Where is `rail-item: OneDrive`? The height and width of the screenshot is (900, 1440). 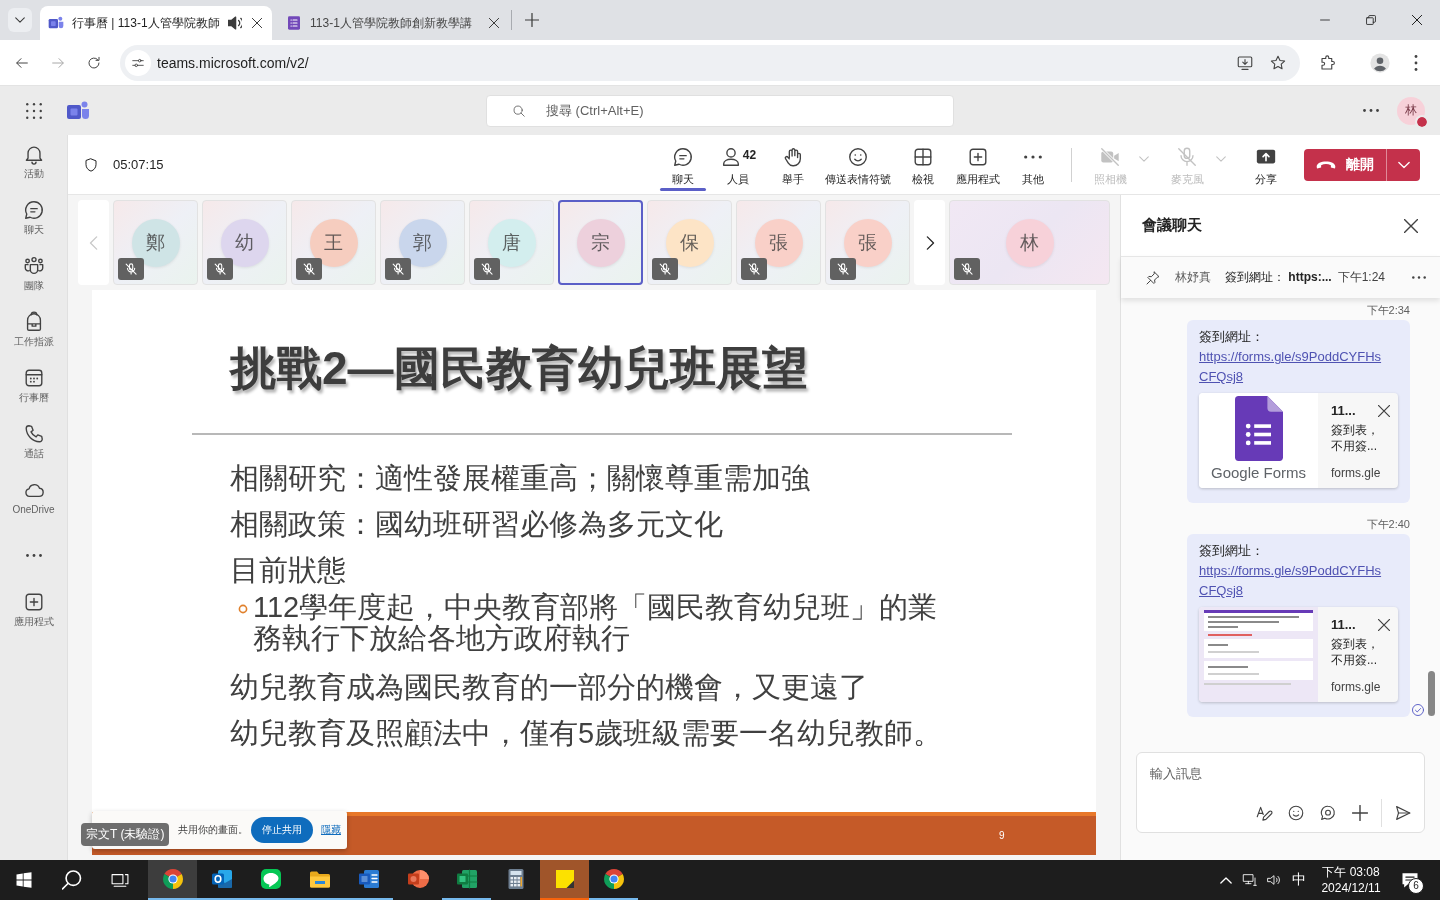
rail-item: OneDrive is located at coordinates (33, 499).